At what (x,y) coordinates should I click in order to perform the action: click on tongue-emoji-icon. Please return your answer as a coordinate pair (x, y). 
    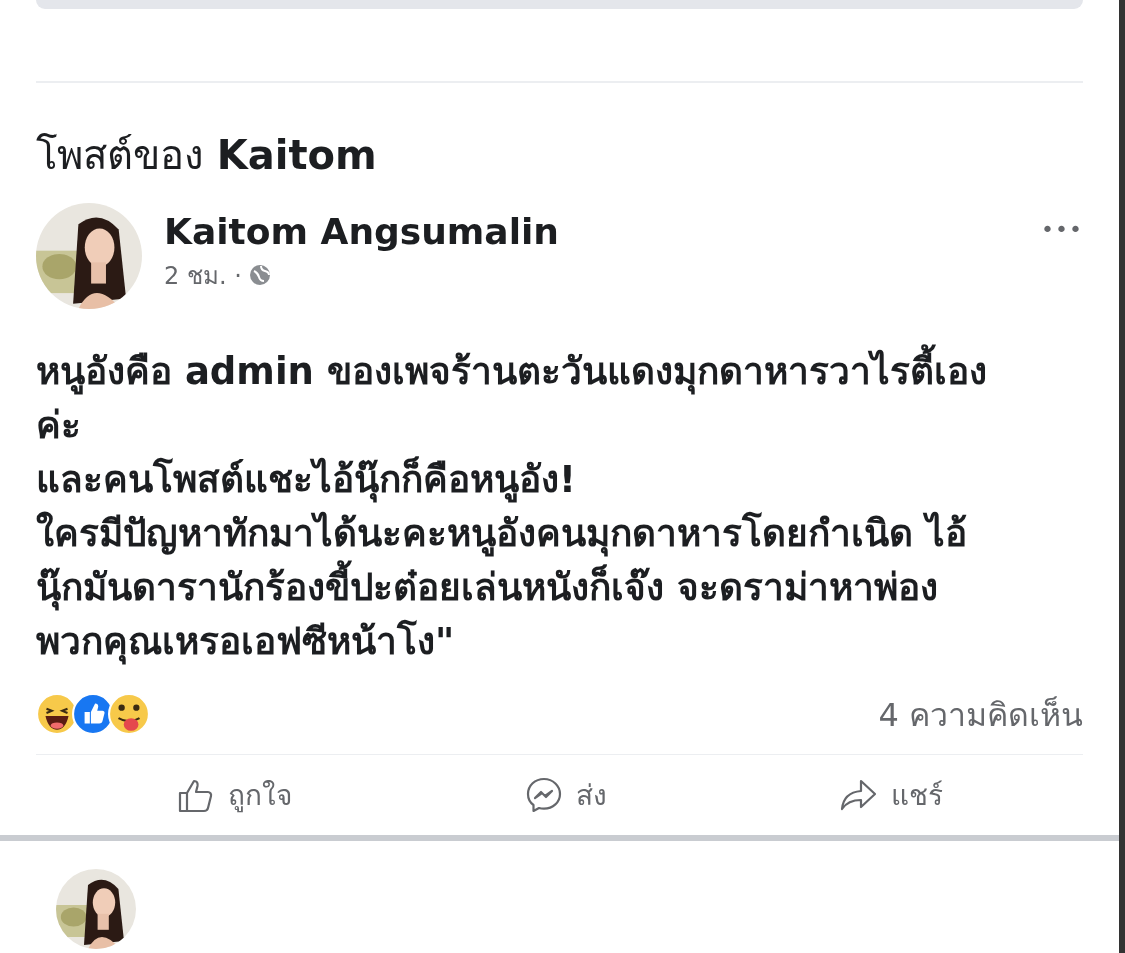
    Looking at the image, I should click on (129, 714).